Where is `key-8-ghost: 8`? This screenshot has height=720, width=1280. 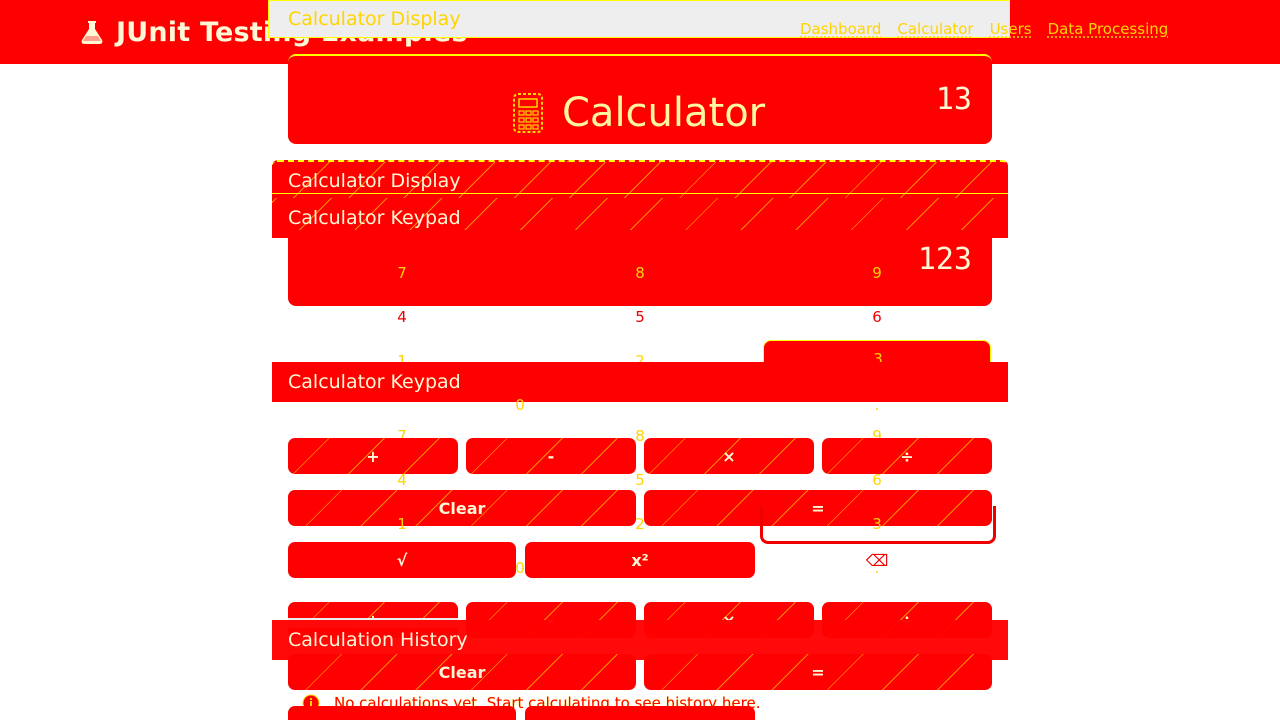 key-8-ghost: 8 is located at coordinates (640, 273).